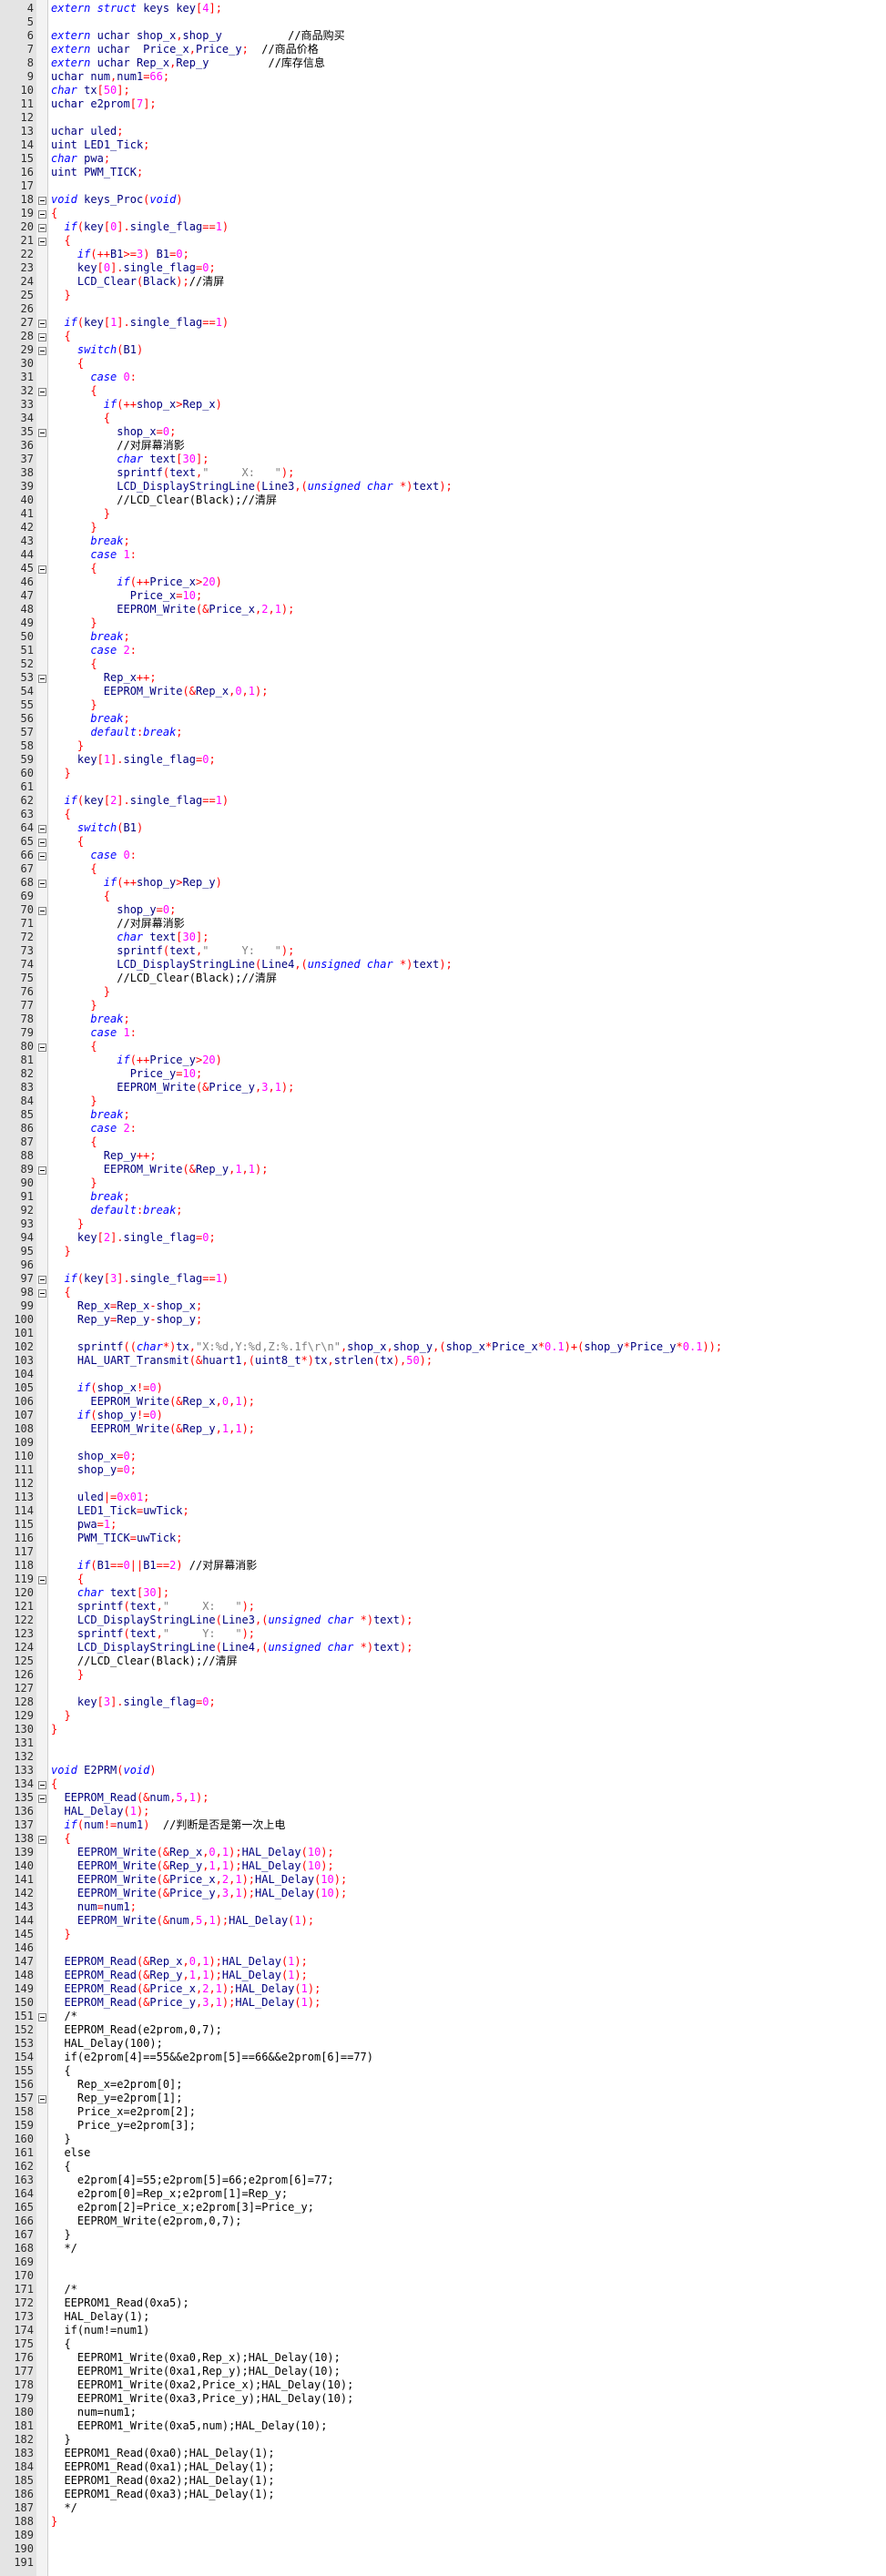  What do you see at coordinates (127, 596) in the screenshot?
I see `code-line: Price_x=10;` at bounding box center [127, 596].